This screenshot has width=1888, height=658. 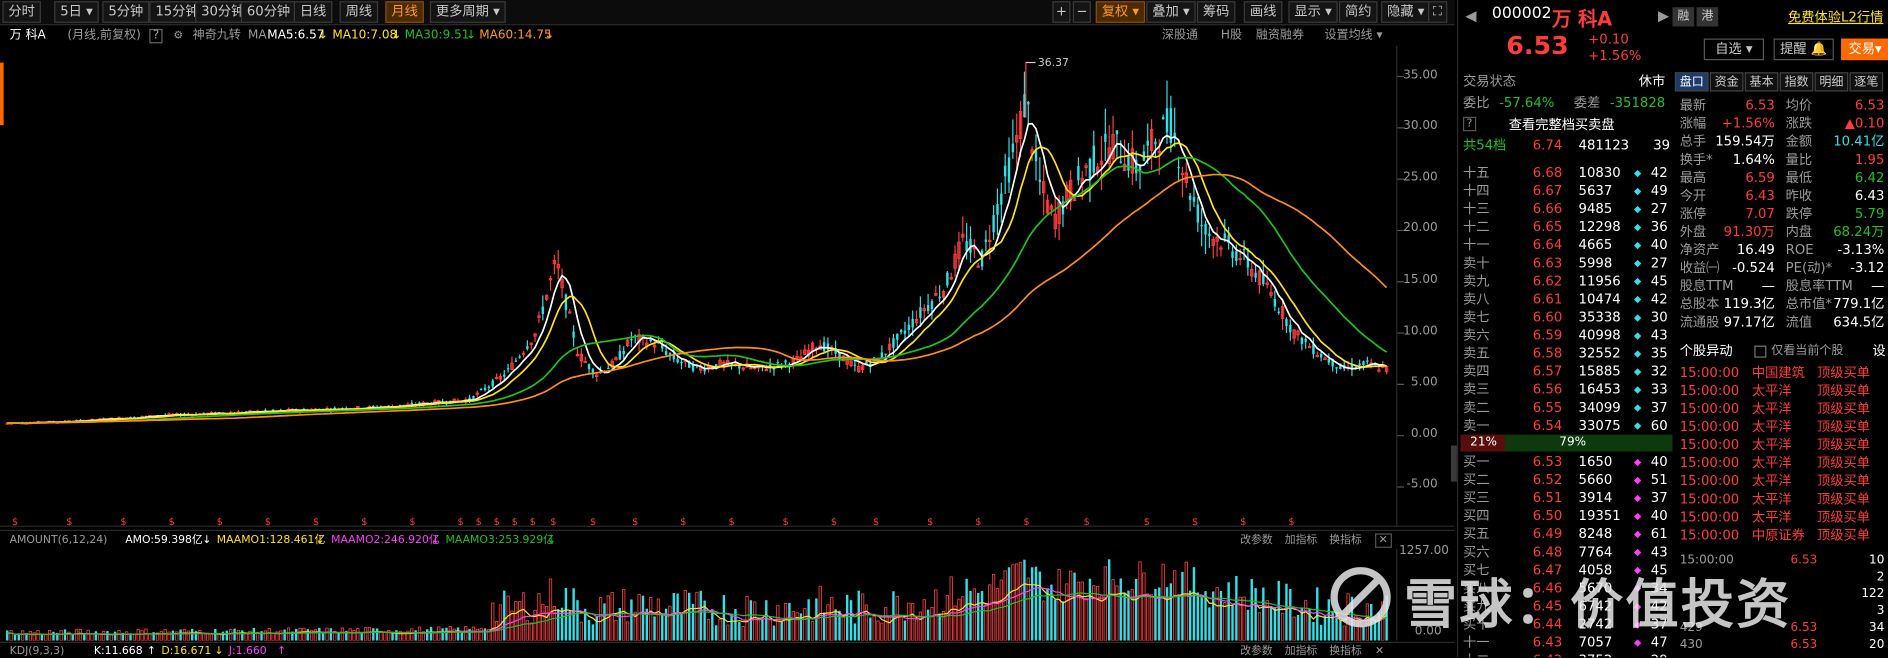 I want to click on trade-button: 交易▾, so click(x=1864, y=49).